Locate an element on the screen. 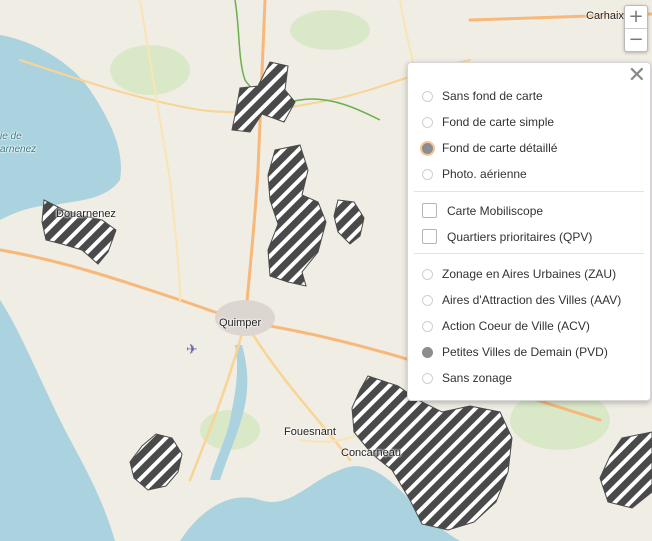  place-label-douarnenez: Douarnenez is located at coordinates (86, 214).